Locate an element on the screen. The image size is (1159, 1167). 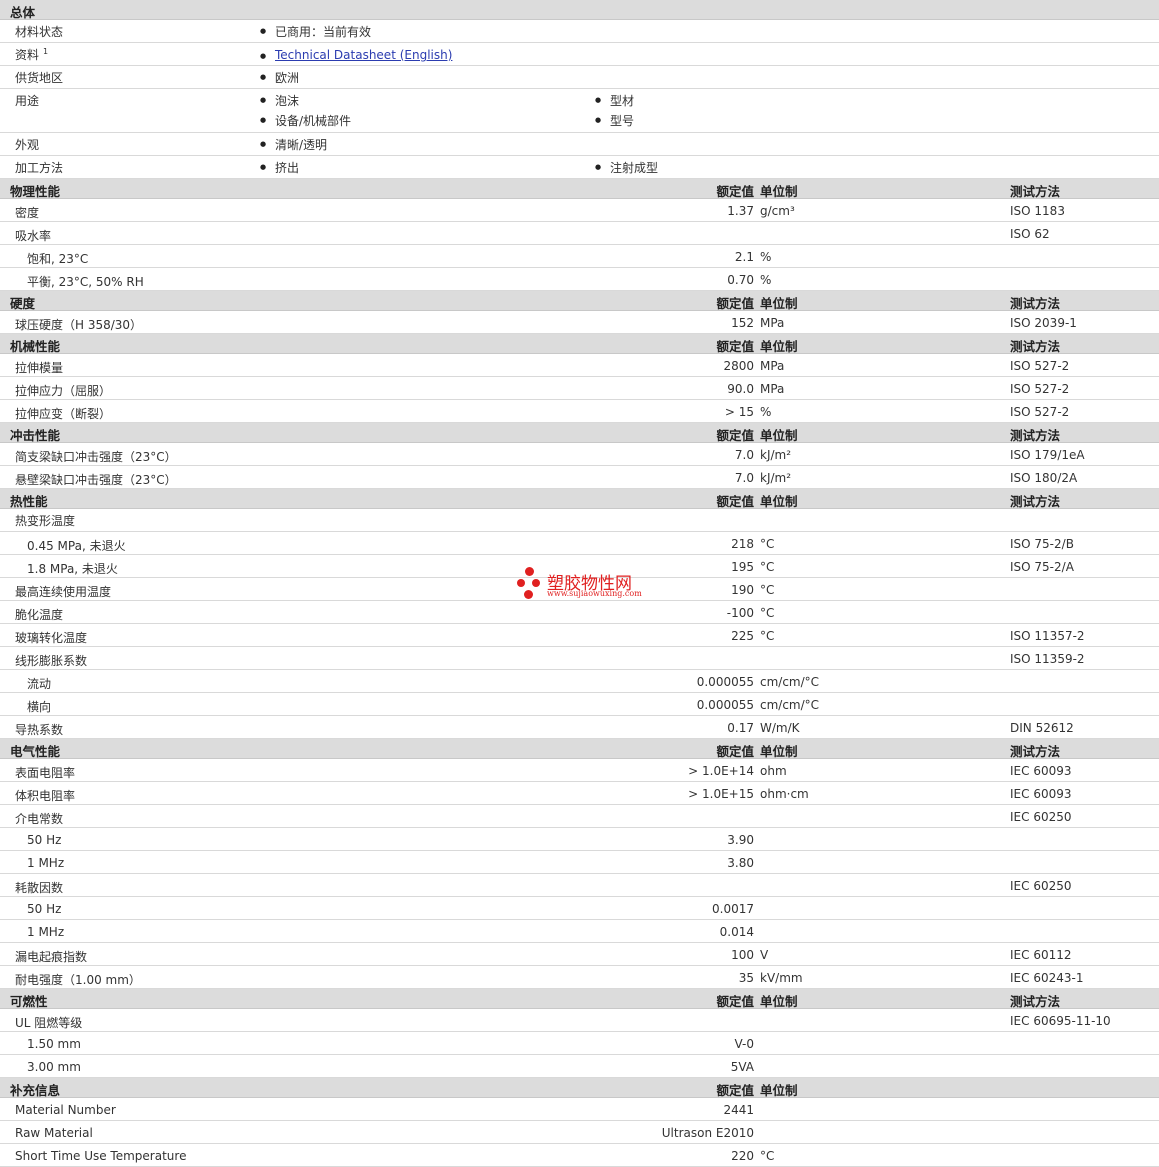
property-unit: % is located at coordinates (766, 280).